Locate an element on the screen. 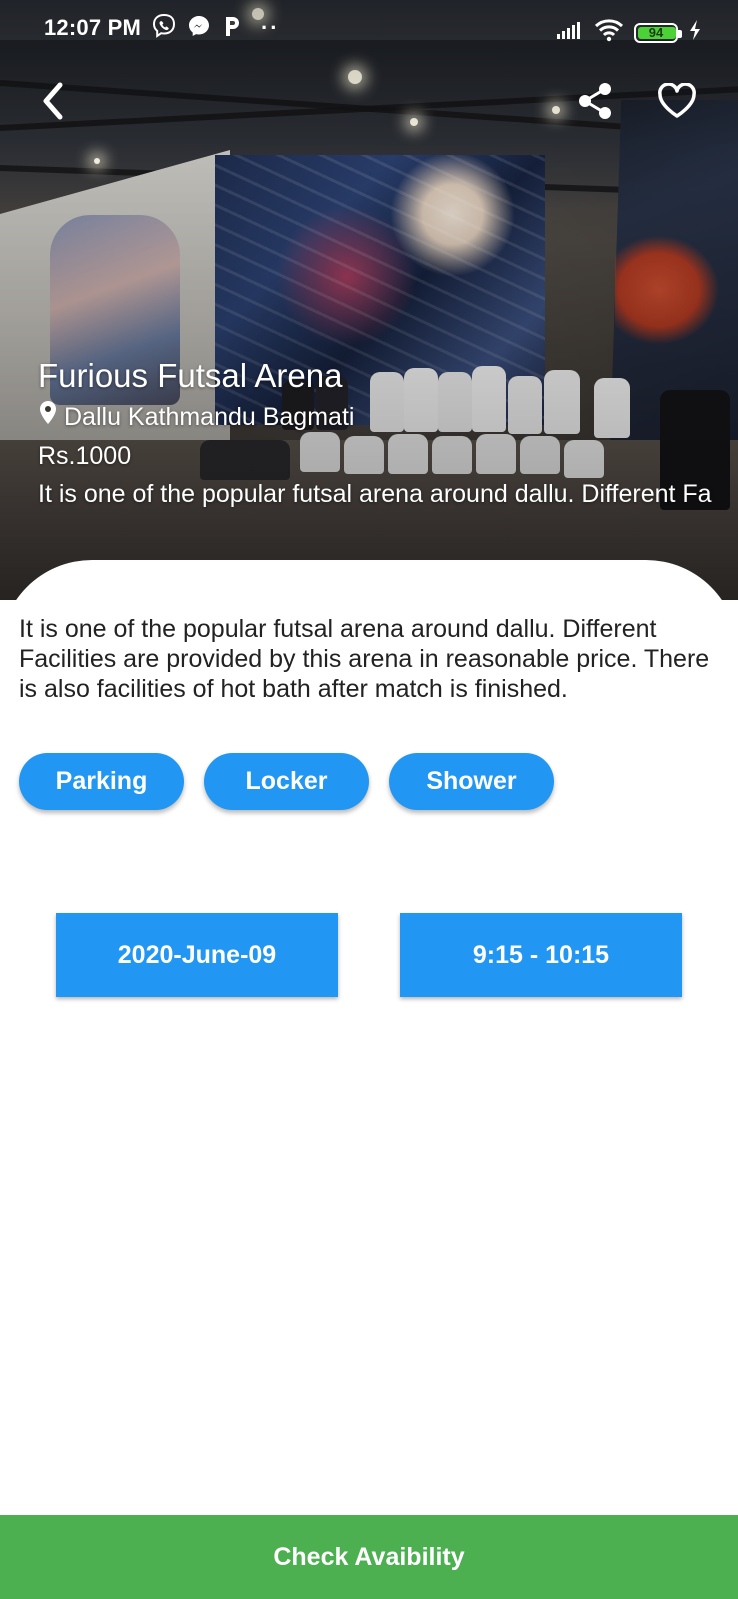 This screenshot has height=1599, width=738. status-bar: 12:07 PM ·· 94 is located at coordinates (369, 28).